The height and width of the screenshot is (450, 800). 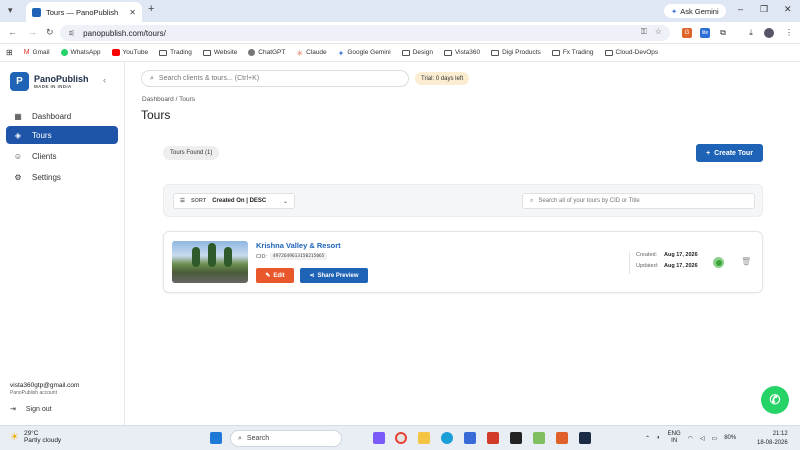 I want to click on apps-grid-icon: ⊞, so click(x=9, y=52).